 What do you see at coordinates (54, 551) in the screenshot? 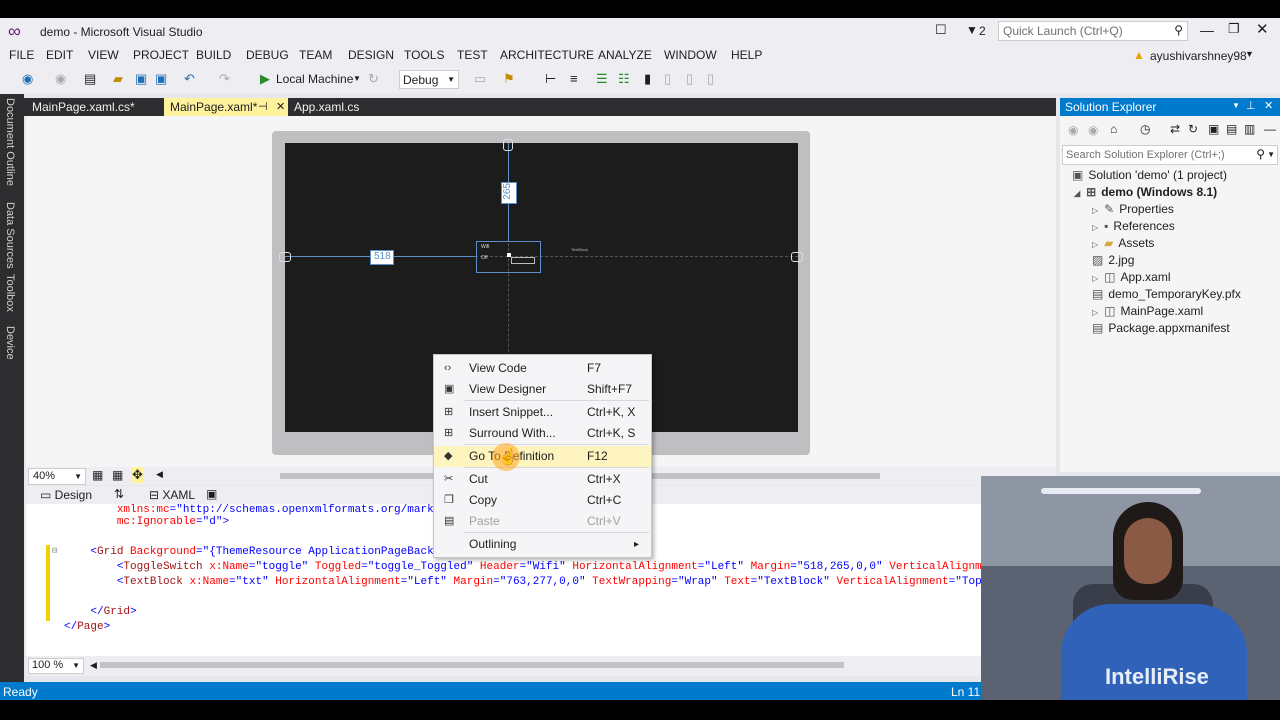
I see `collapse-grid-icon: ⊟` at bounding box center [54, 551].